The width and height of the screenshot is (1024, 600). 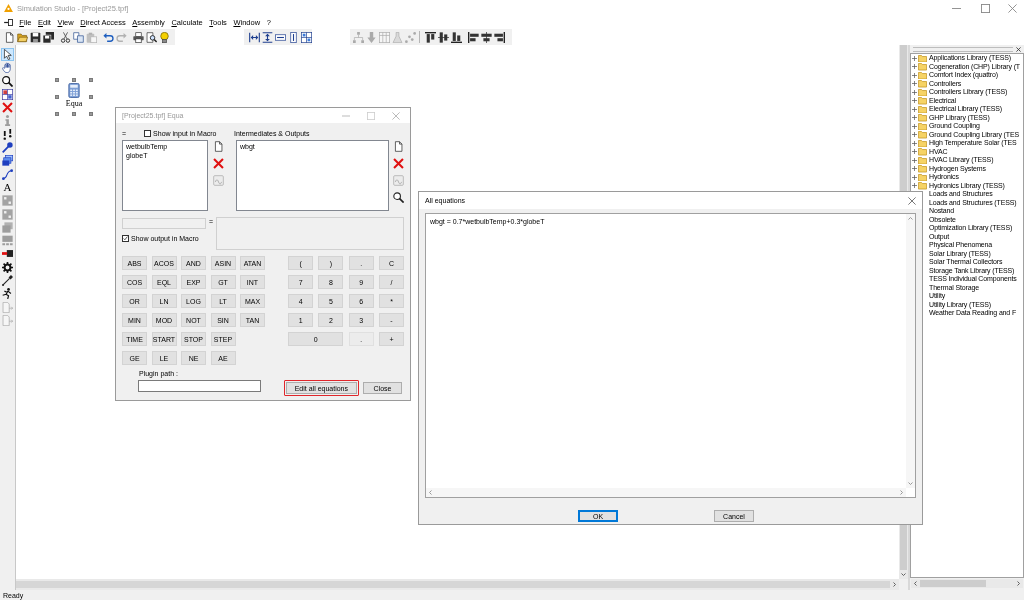 I want to click on exclamation-icon, so click(x=7, y=134).